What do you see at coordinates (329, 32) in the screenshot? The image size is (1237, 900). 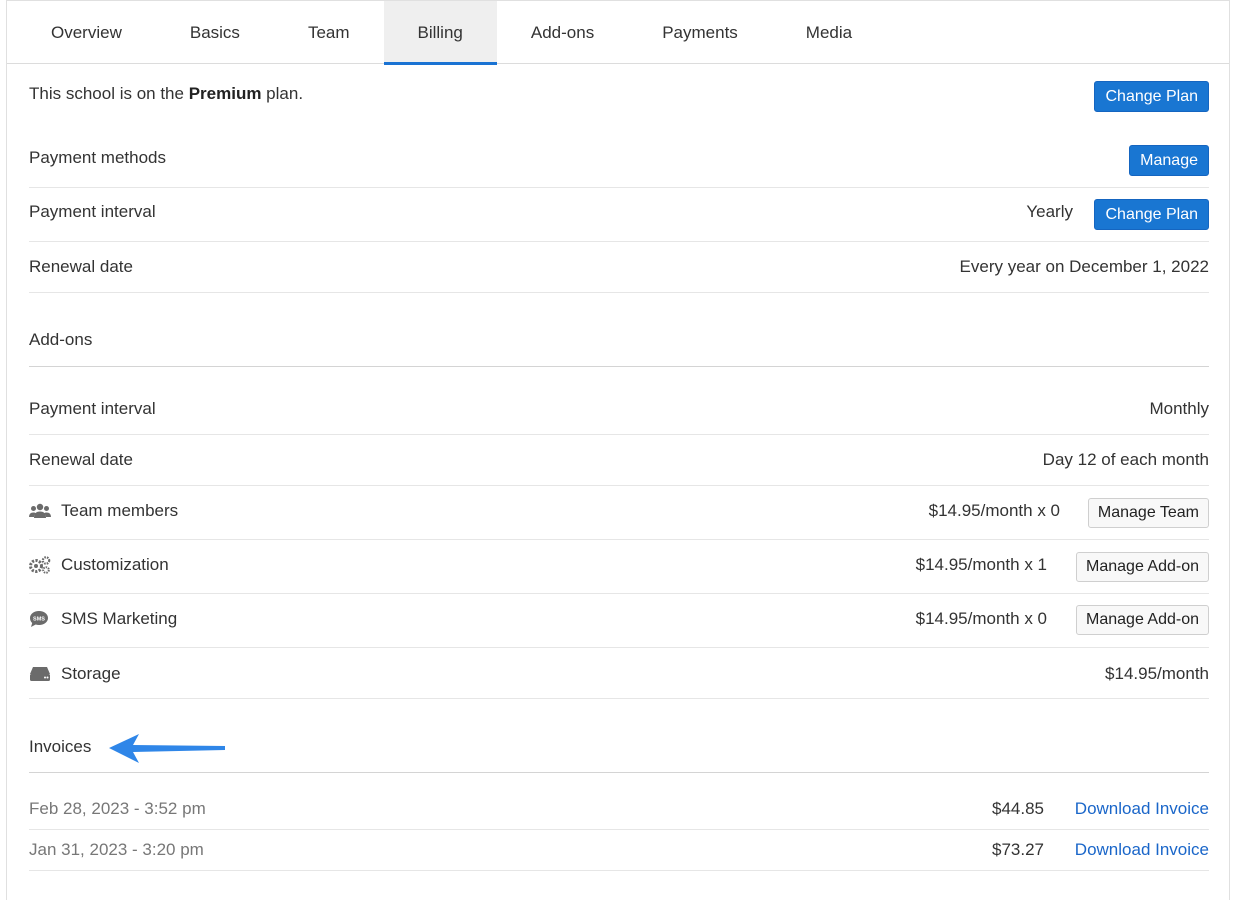 I see `tab-team: Team` at bounding box center [329, 32].